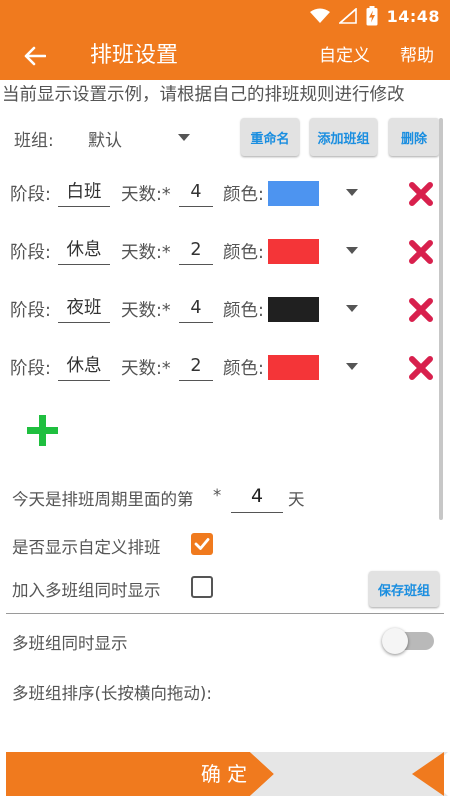 This screenshot has height=800, width=450. I want to click on status-icons: 14:48, so click(374, 16).